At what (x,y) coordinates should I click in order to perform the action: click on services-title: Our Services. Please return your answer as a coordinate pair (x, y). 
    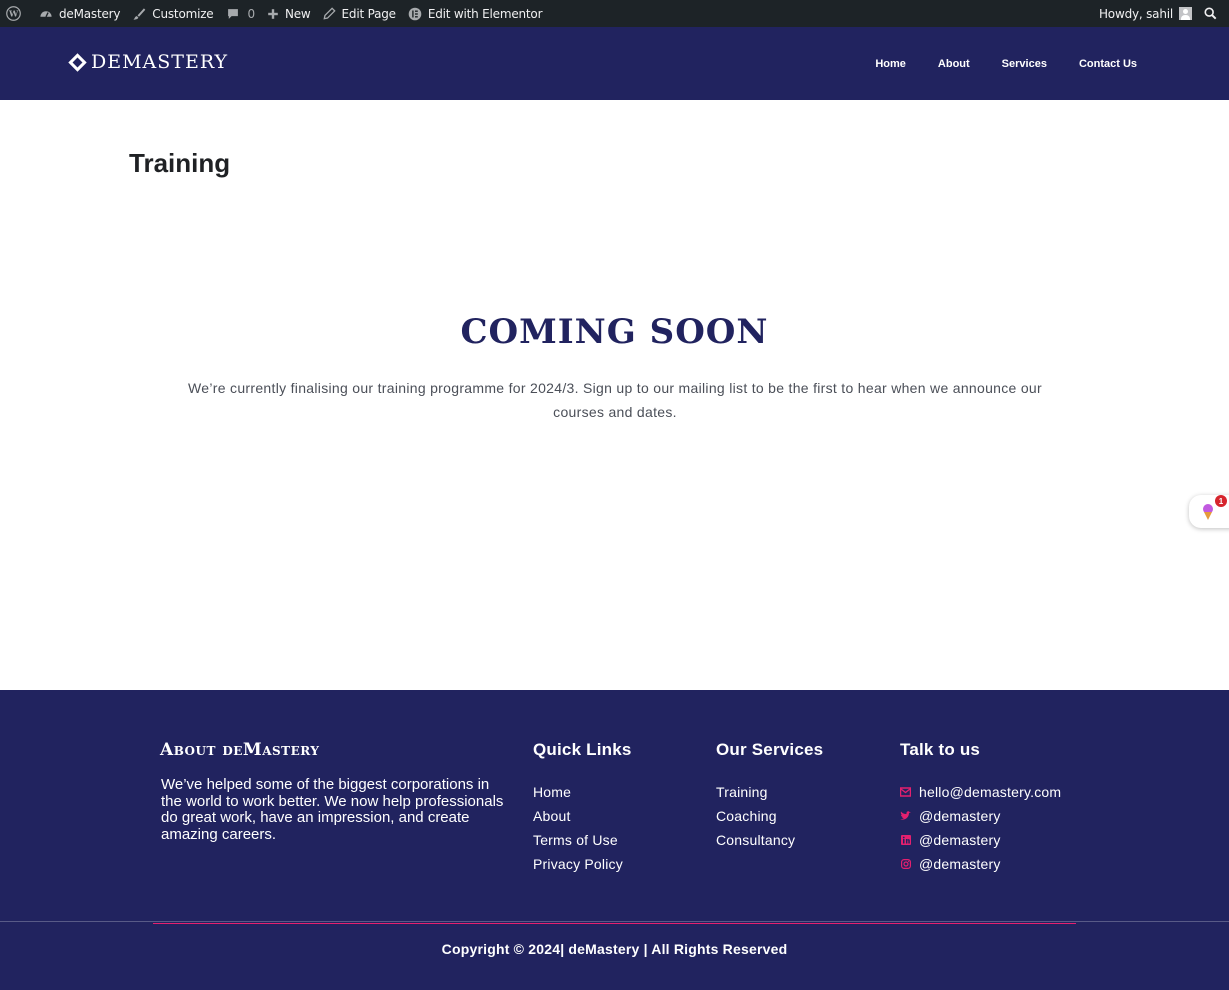
    Looking at the image, I should click on (770, 749).